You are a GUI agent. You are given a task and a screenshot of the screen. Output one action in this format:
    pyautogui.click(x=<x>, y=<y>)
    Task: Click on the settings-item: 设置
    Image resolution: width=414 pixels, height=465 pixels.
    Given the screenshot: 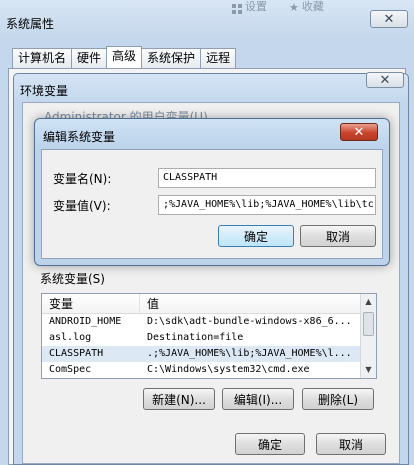 What is the action you would take?
    pyautogui.click(x=249, y=7)
    